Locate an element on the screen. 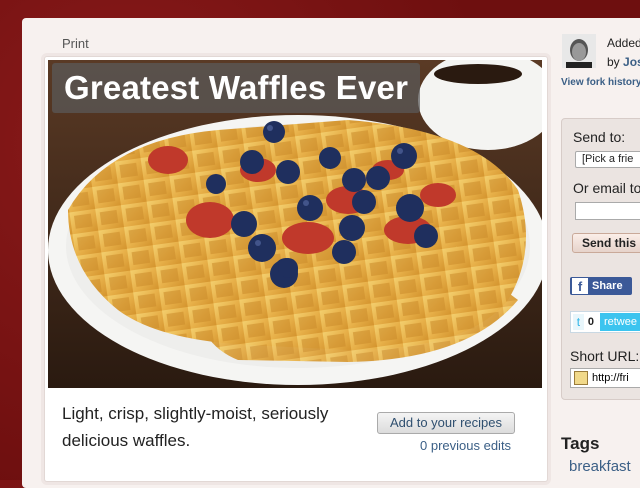 Image resolution: width=640 pixels, height=488 pixels. author-avatar is located at coordinates (579, 51).